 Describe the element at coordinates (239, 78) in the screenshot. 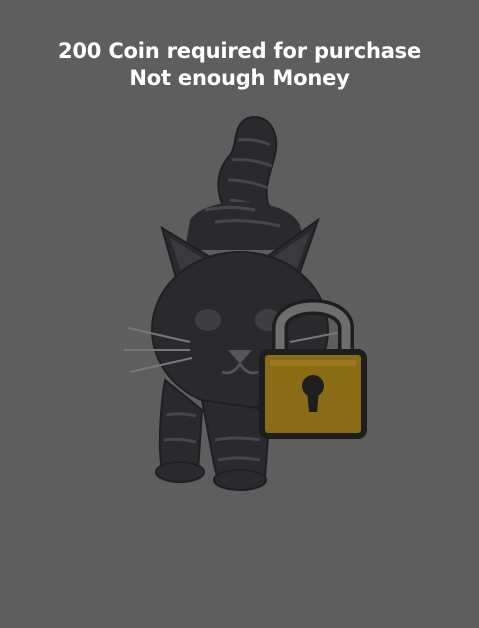

I see `not-enough-money-text: Not enough Money` at that location.